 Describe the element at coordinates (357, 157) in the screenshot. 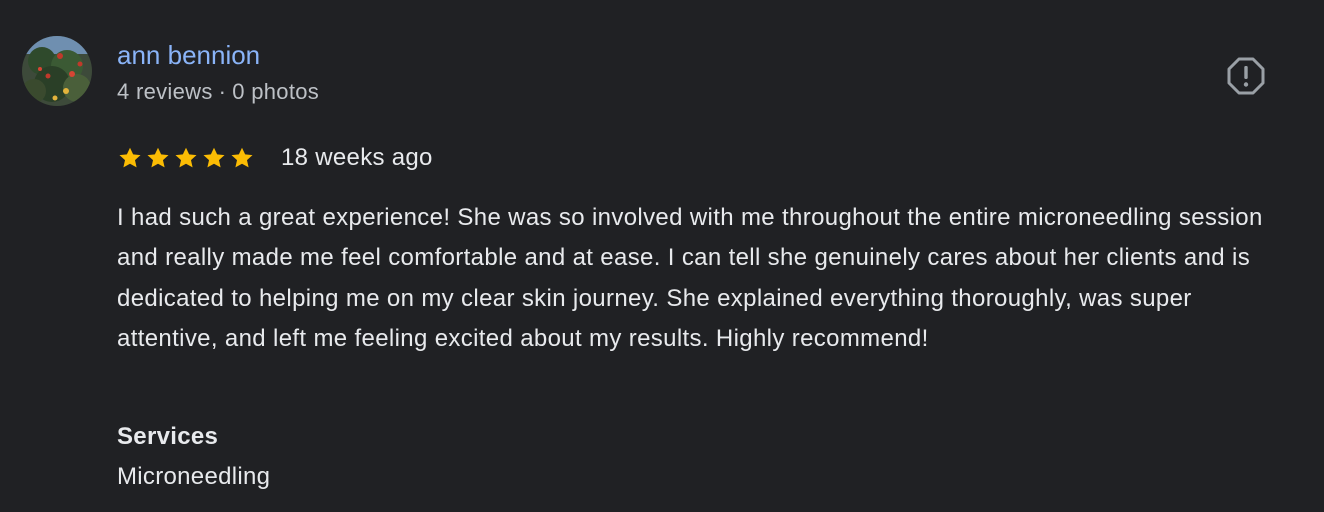

I see `review-time: 18 weeks ago` at that location.